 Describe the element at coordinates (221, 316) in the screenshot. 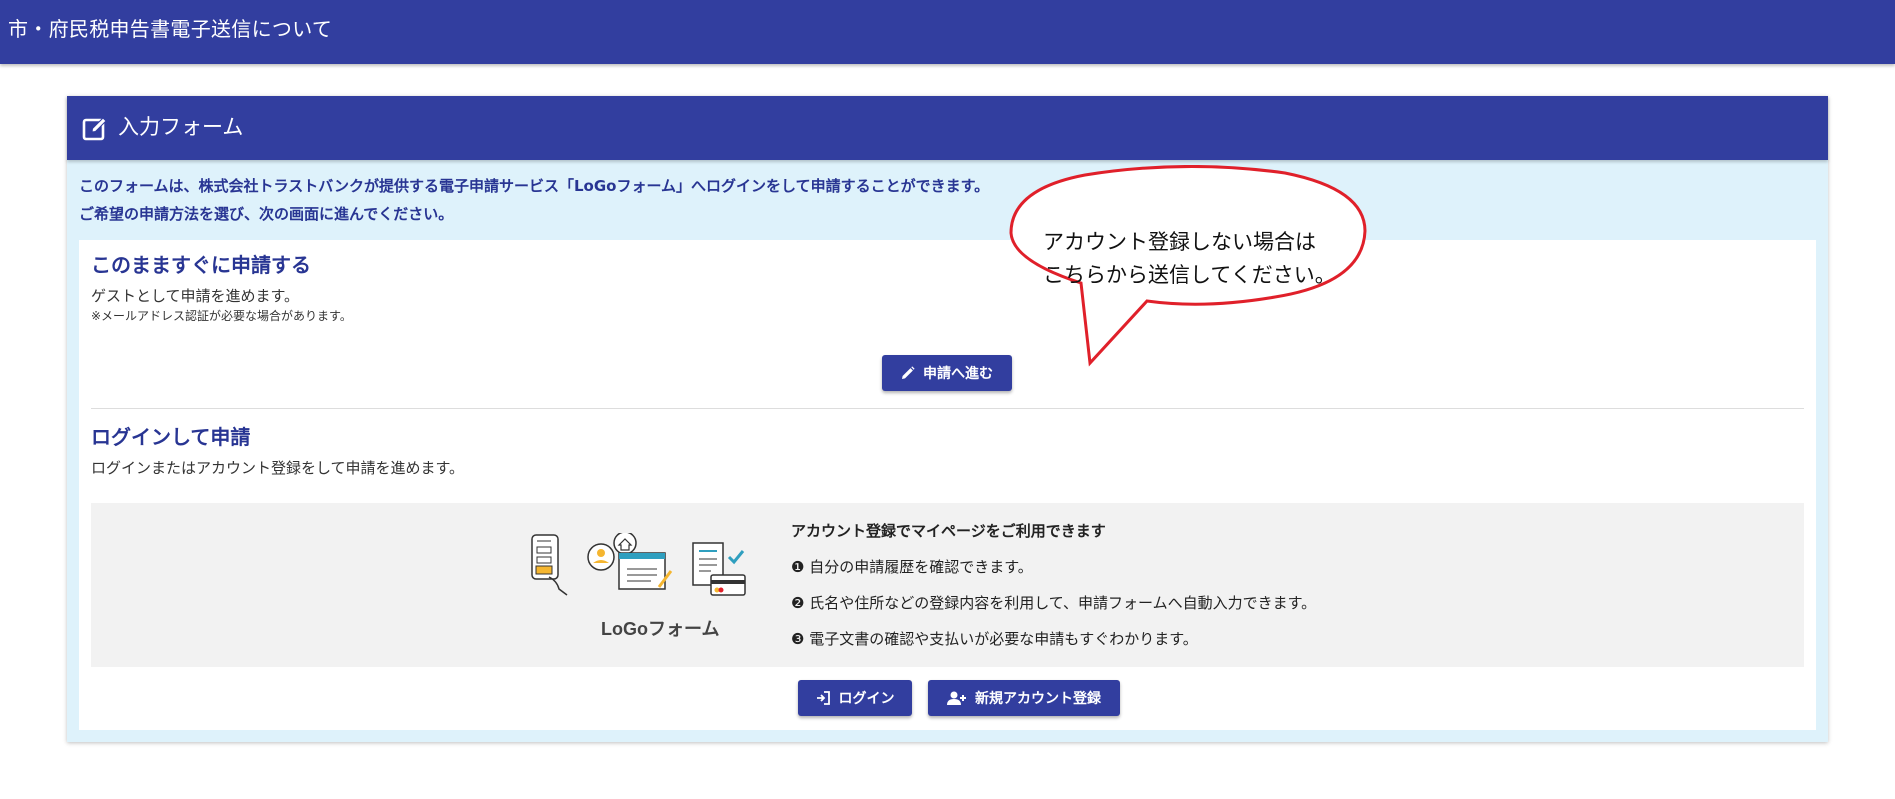

I see `guest-section-note: ※メールアドレス認証が必要な場合があります。` at that location.